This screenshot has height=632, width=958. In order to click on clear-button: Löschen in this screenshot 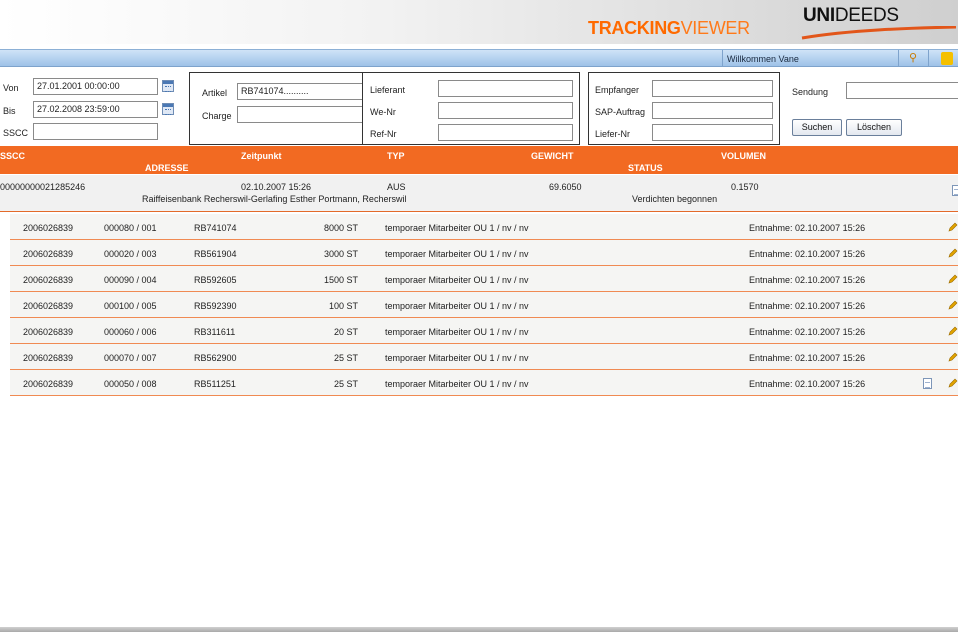, I will do `click(874, 127)`.